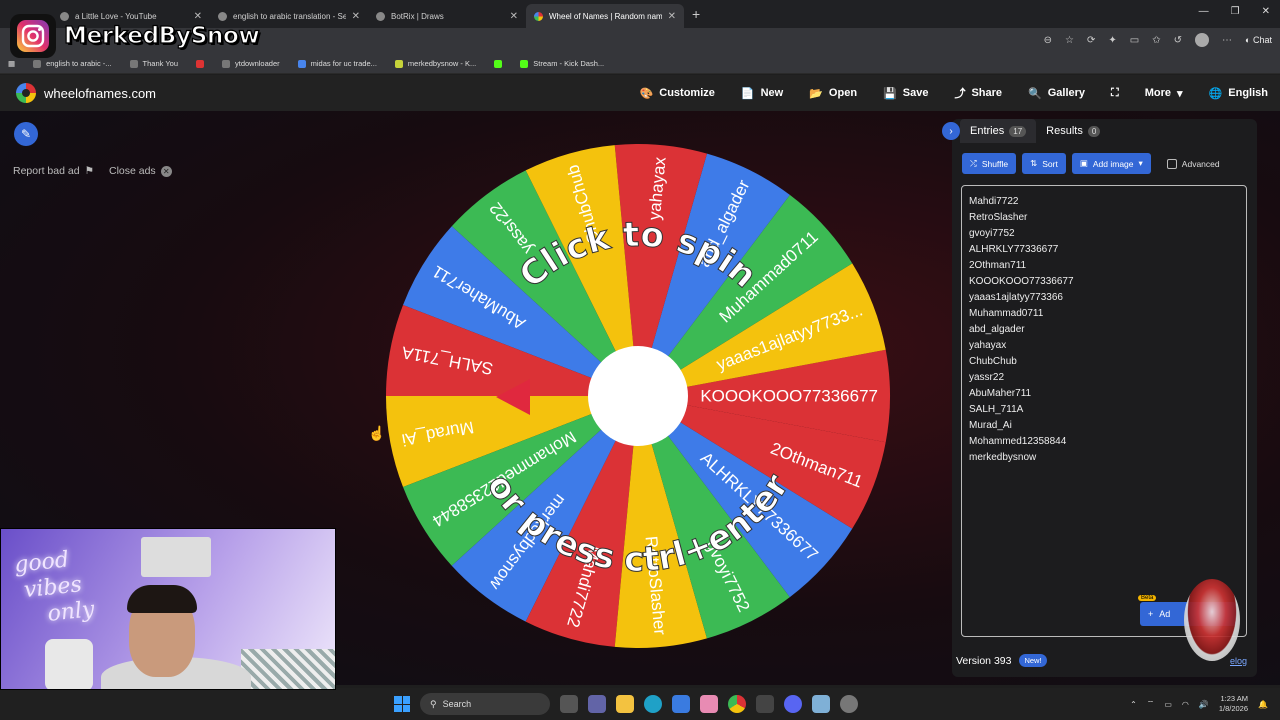  What do you see at coordinates (653, 704) in the screenshot?
I see `edge-icon` at bounding box center [653, 704].